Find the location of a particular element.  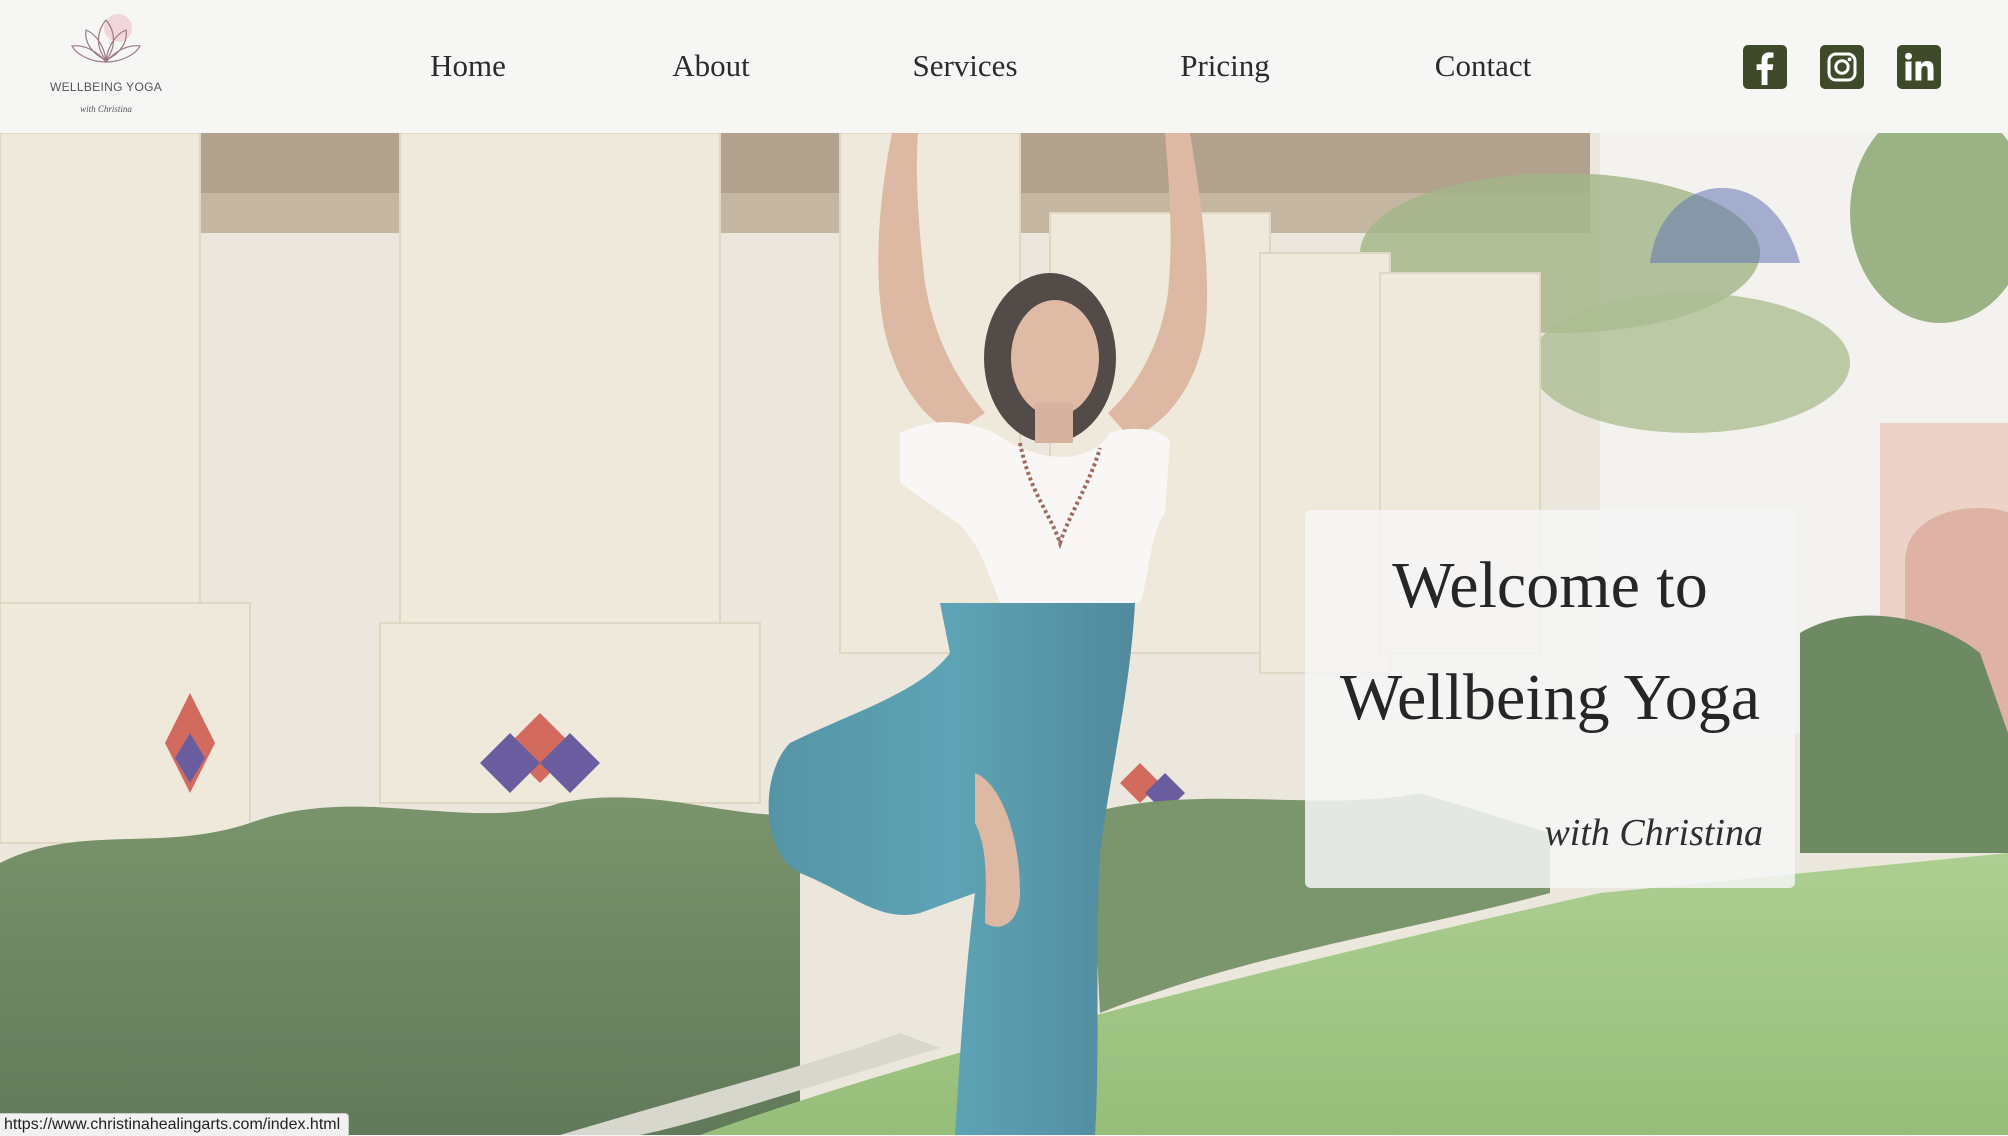

brand-tagline: with Christina is located at coordinates (106, 109).